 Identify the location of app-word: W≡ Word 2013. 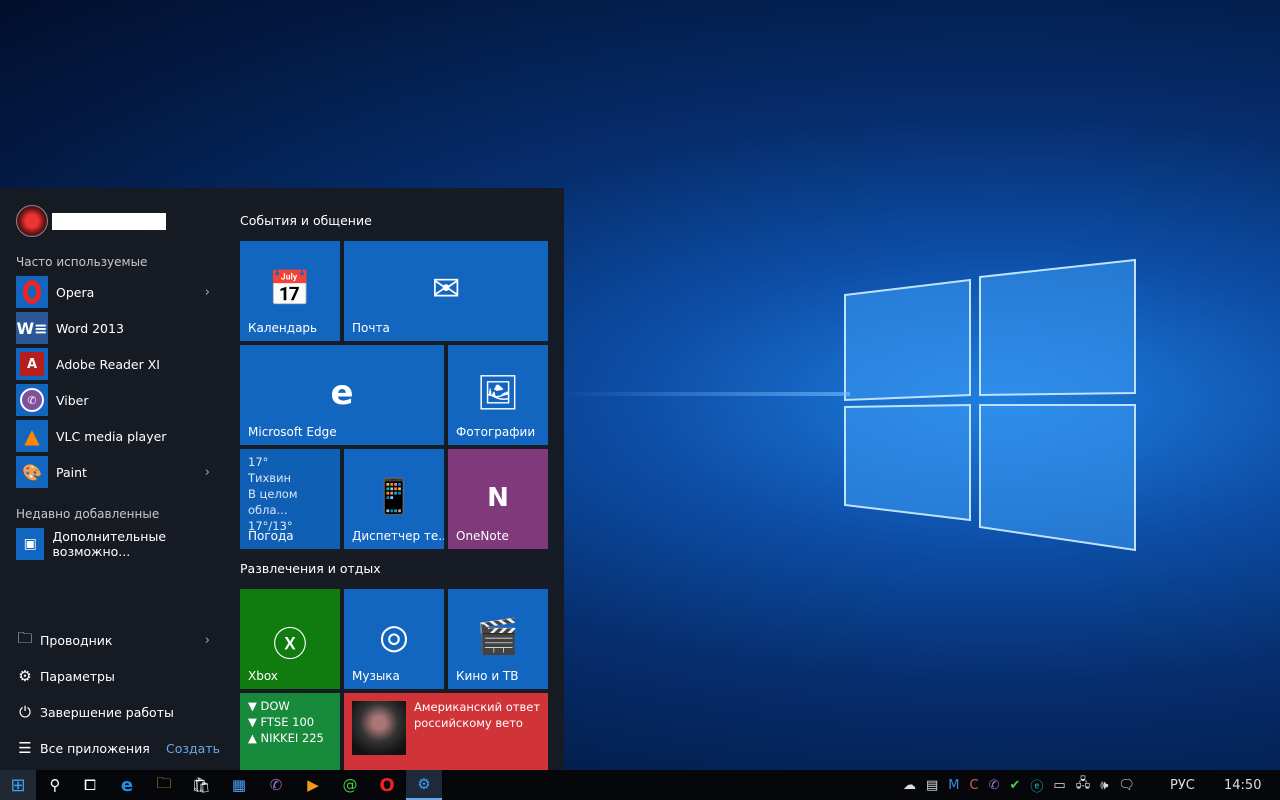
(116, 328).